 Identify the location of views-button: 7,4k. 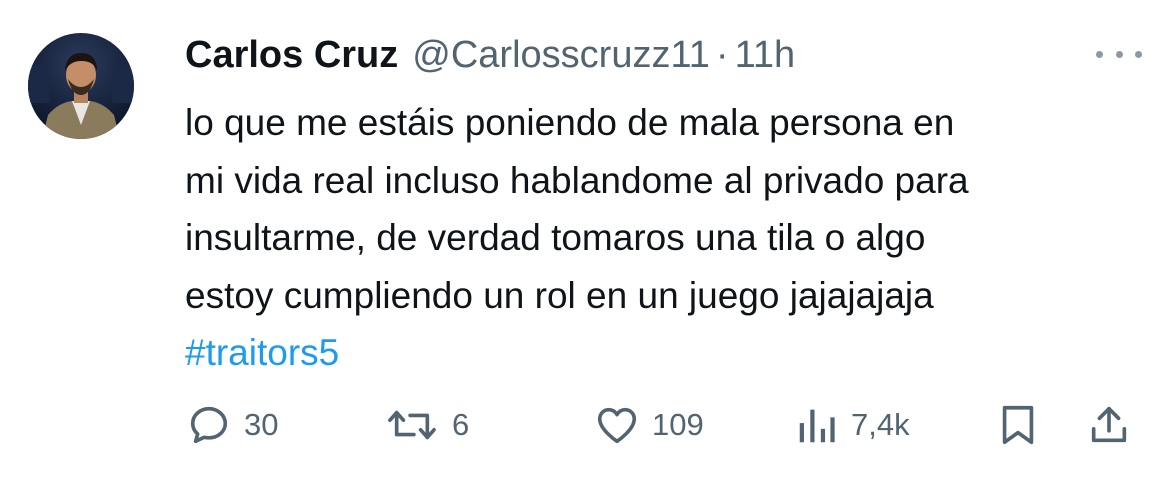
(852, 425).